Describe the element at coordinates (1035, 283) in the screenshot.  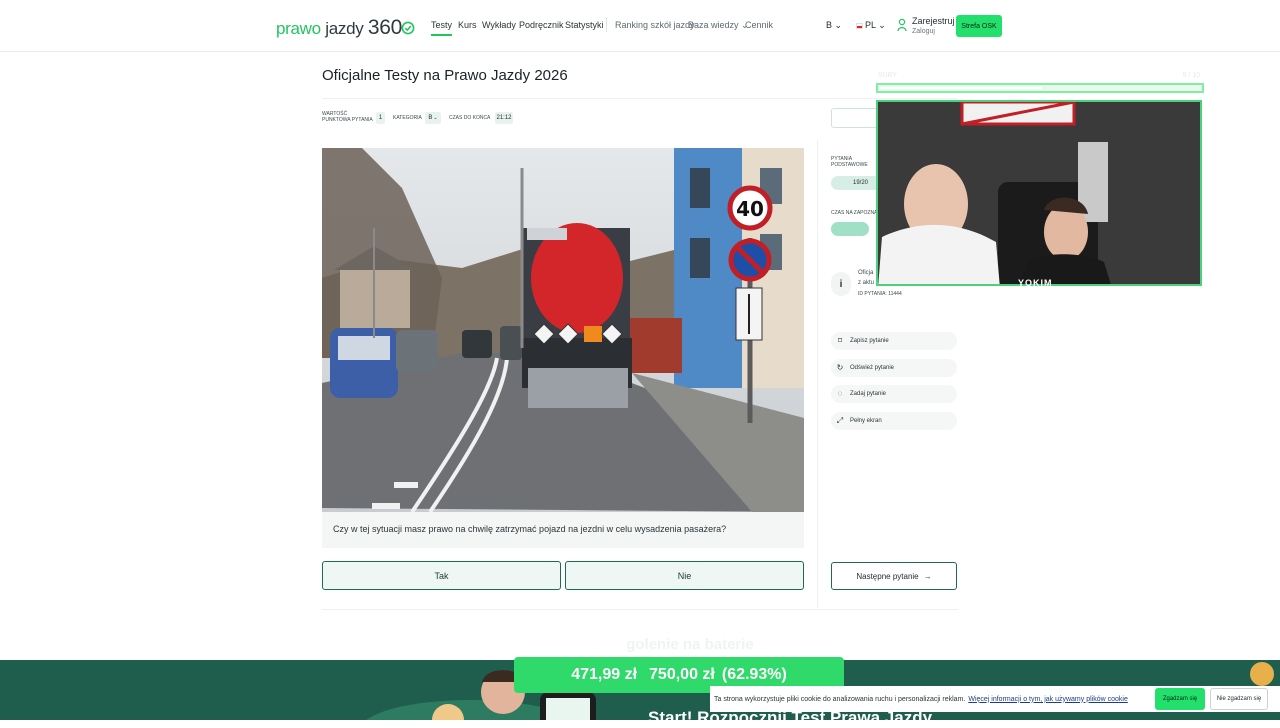
I see `streamer-name: YOKIM` at that location.